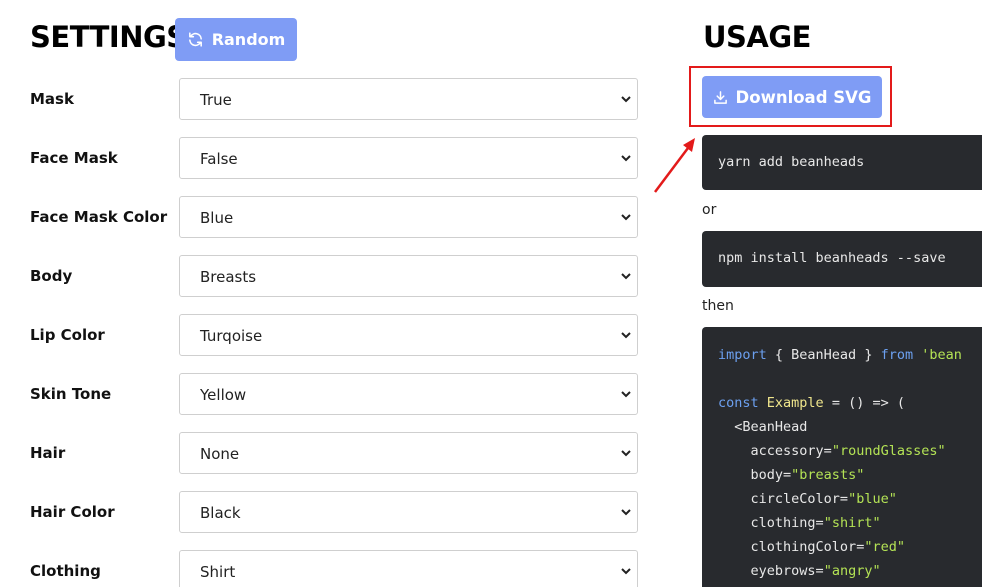 Image resolution: width=982 pixels, height=587 pixels. I want to click on download-icon, so click(720, 97).